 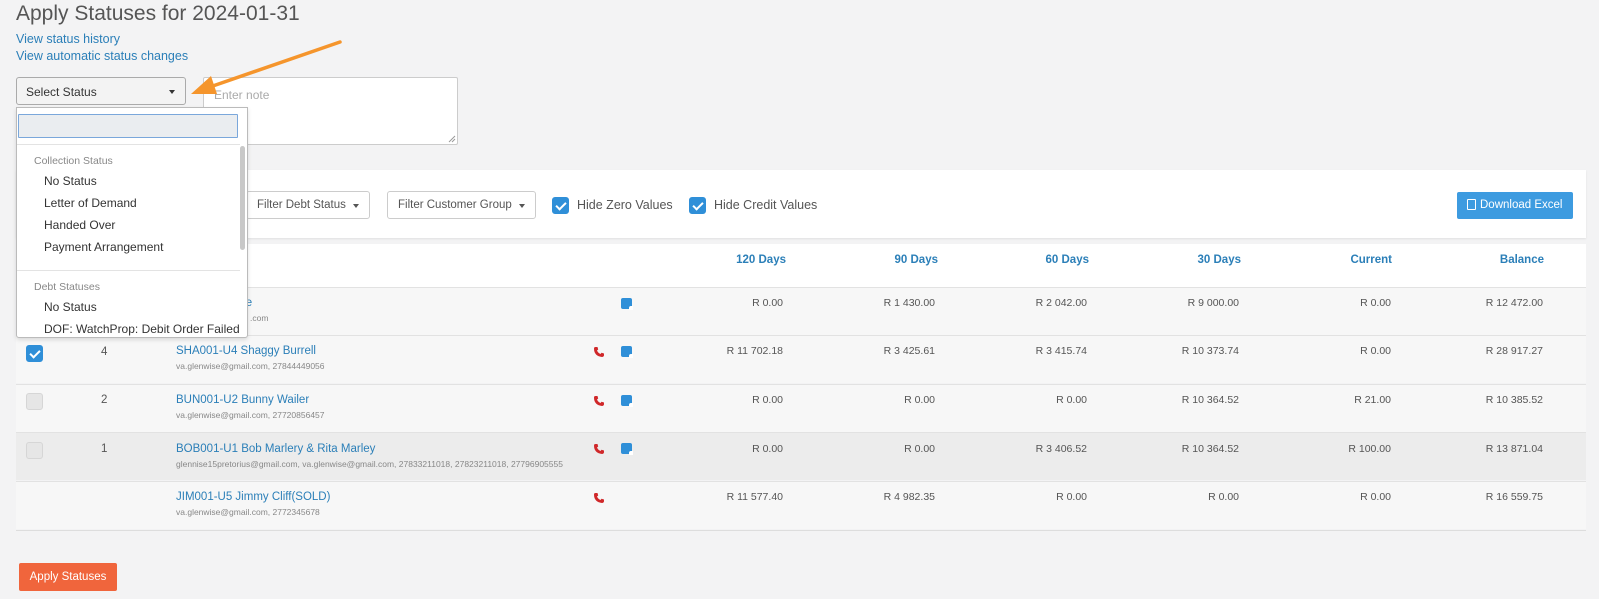 I want to click on view-automatic-status-changes-link: View automatic status changes, so click(x=102, y=56).